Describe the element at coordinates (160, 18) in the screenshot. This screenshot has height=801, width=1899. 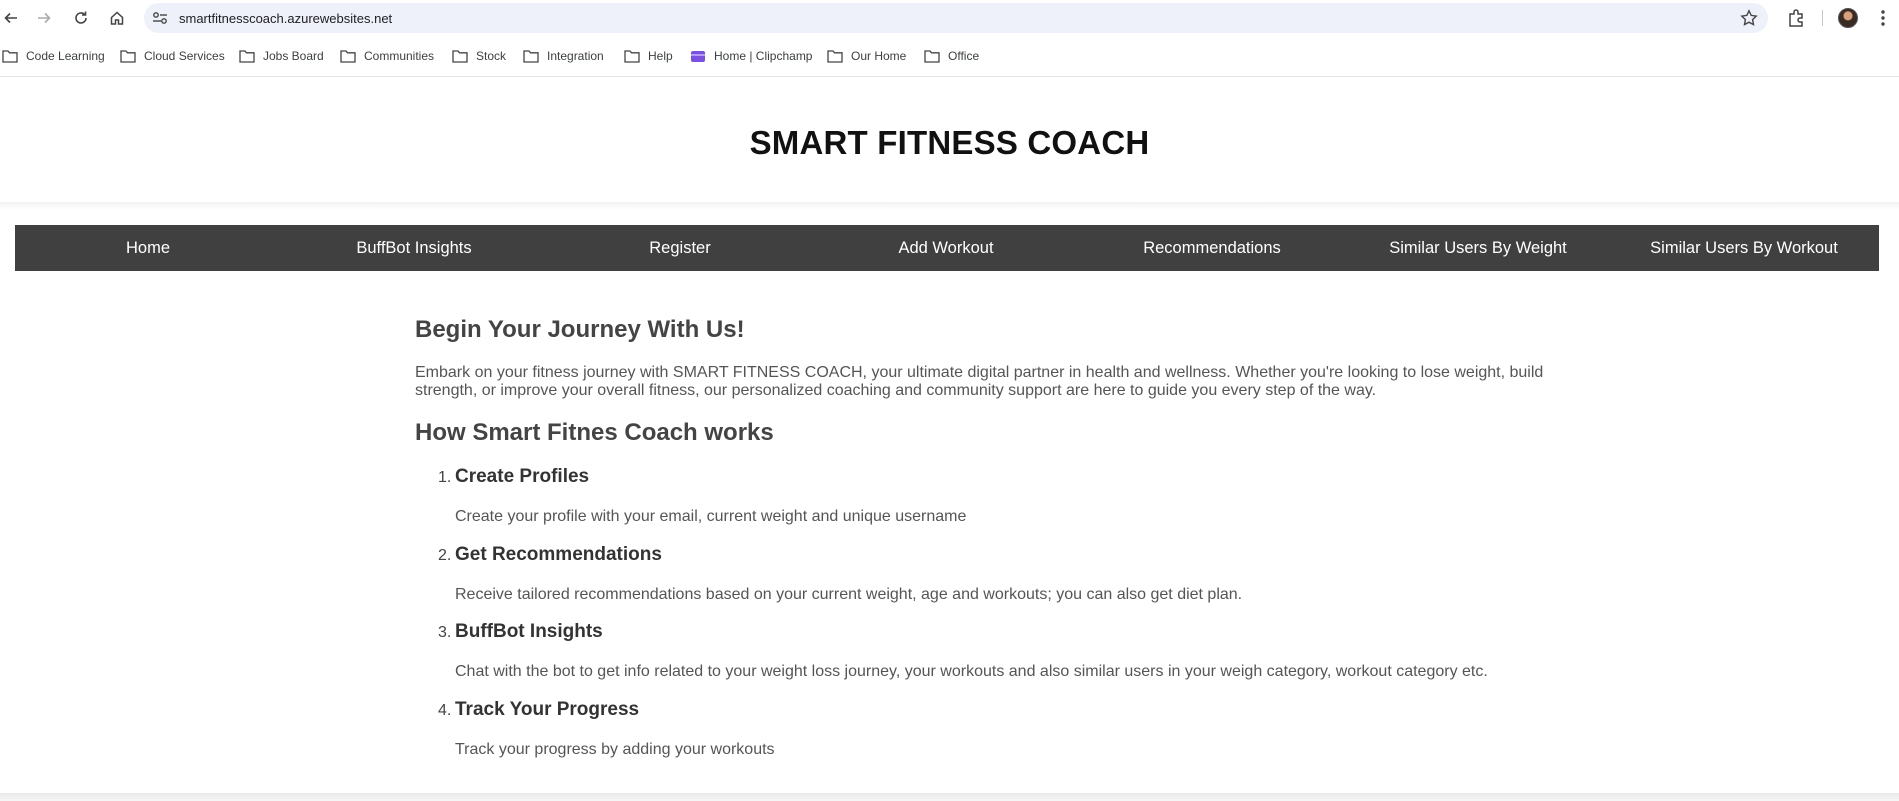
I see `site-info-icon` at that location.